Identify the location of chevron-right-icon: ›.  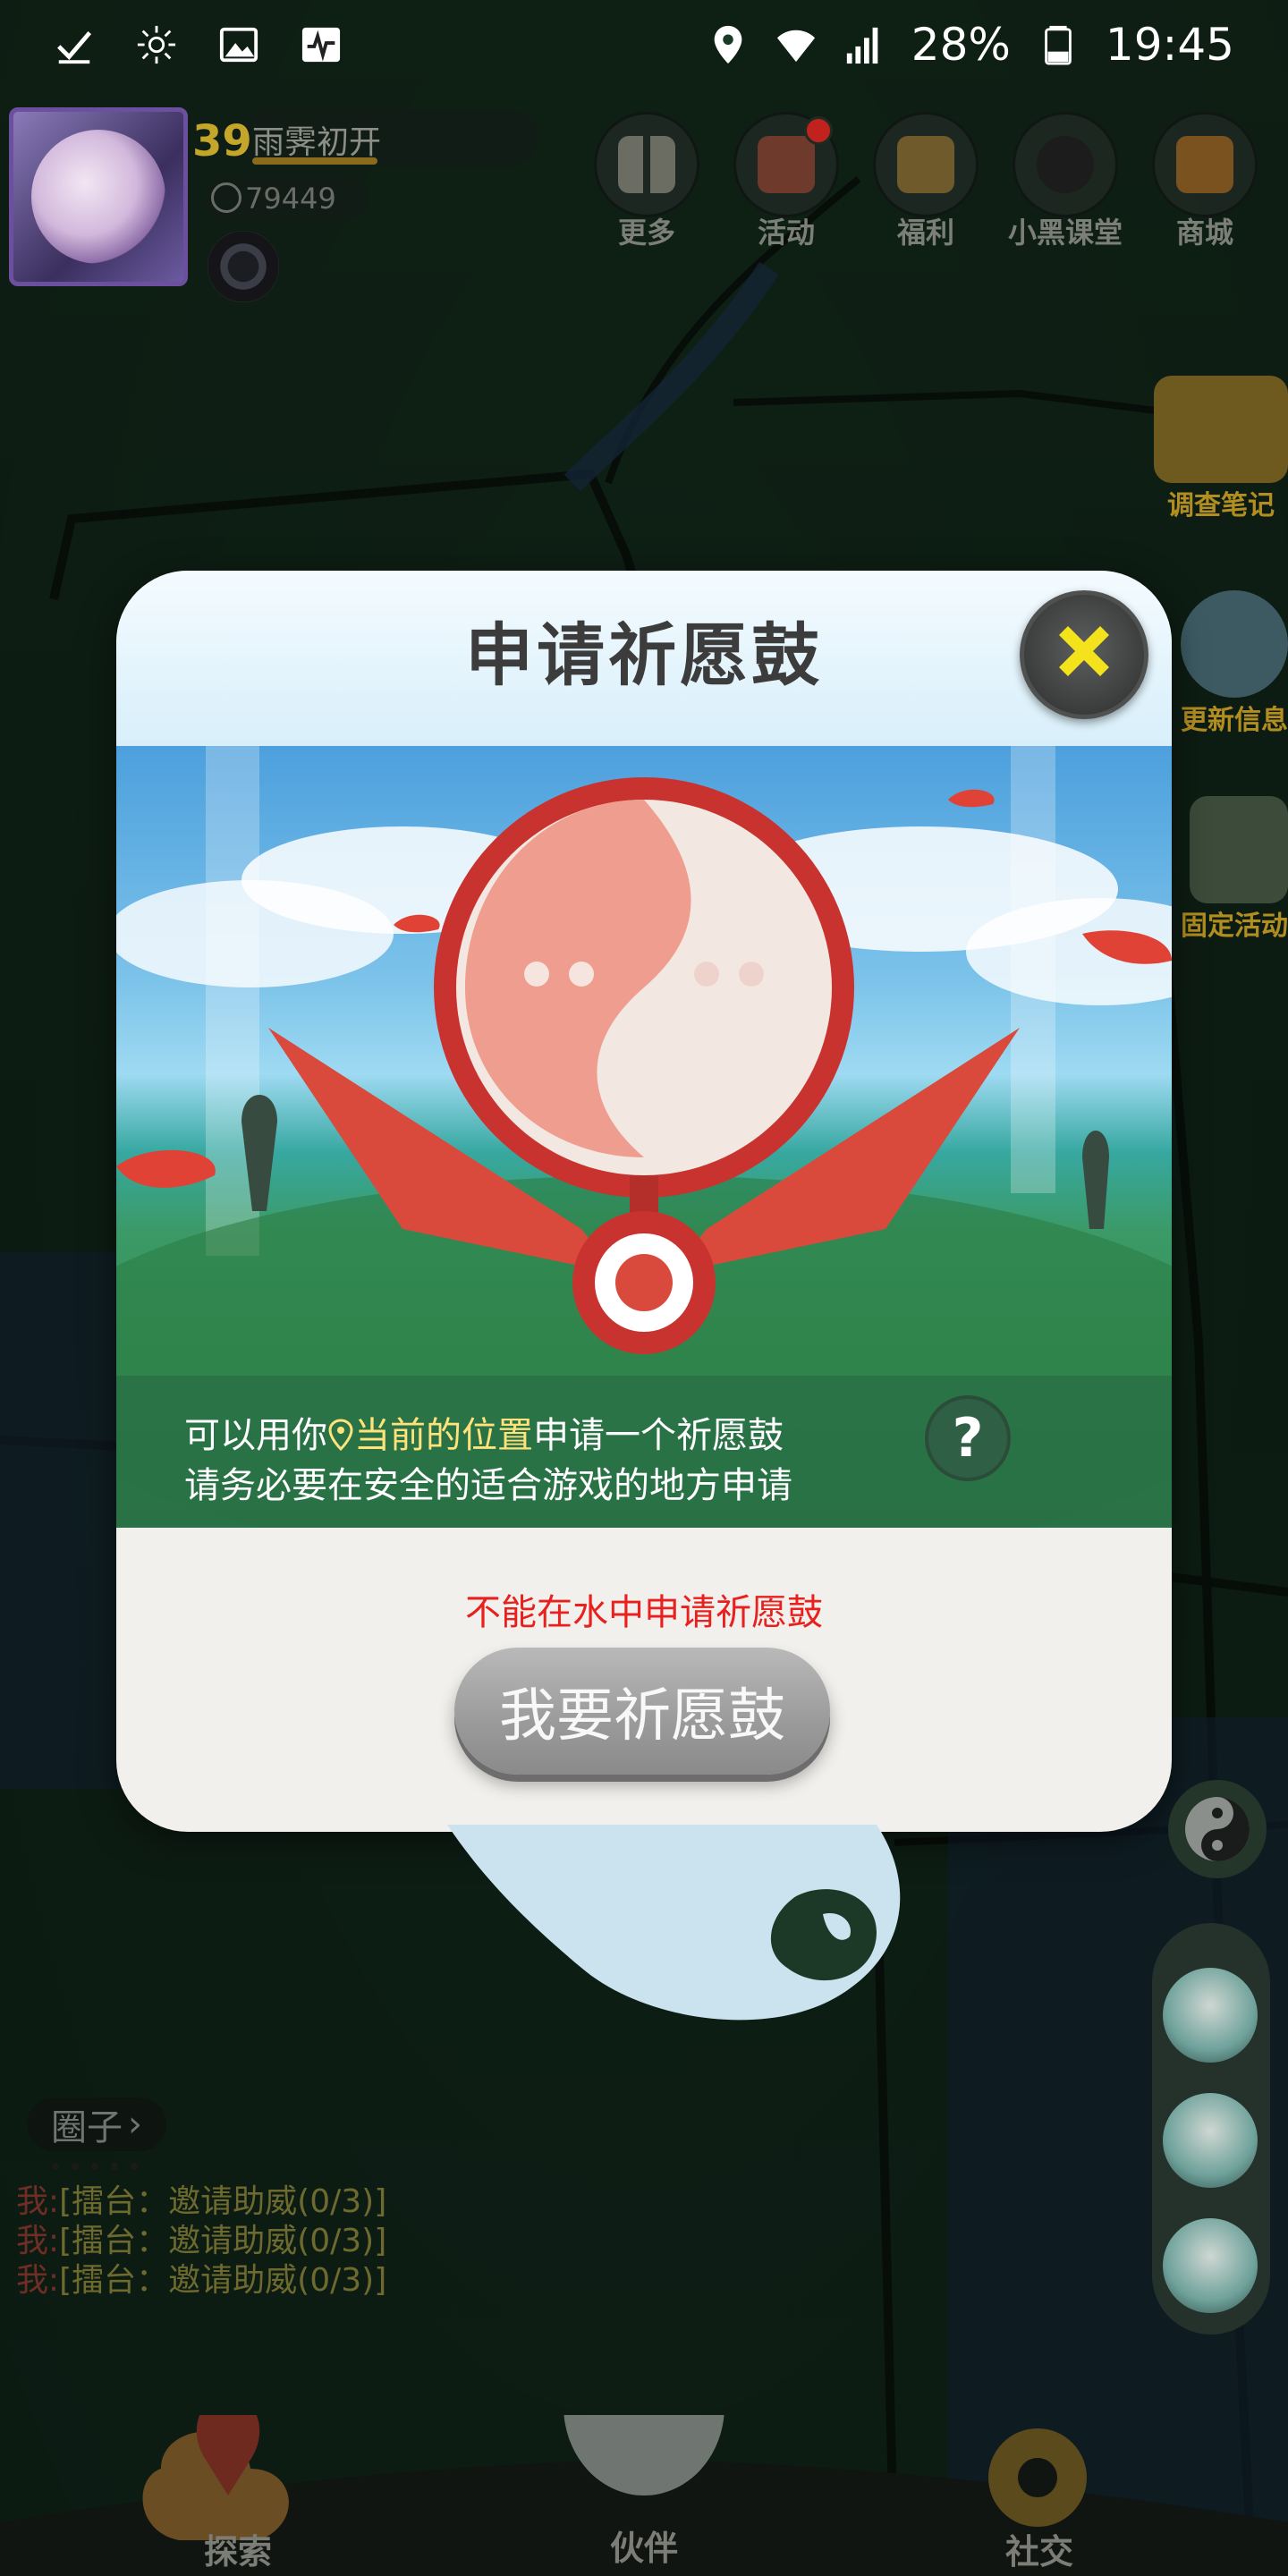
(135, 2124).